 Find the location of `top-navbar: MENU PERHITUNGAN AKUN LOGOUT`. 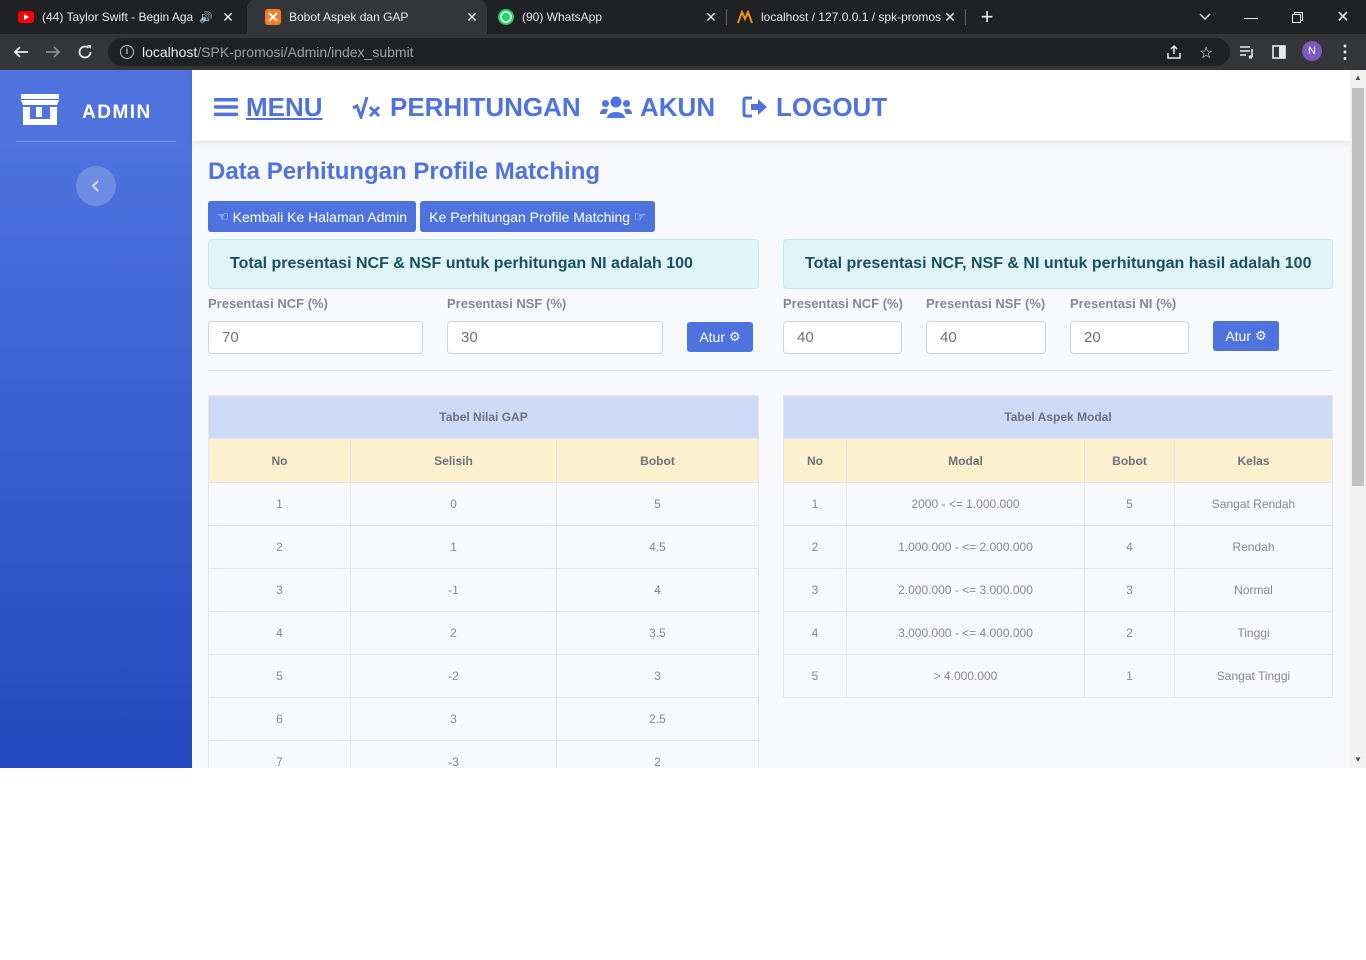

top-navbar: MENU PERHITUNGAN AKUN LOGOUT is located at coordinates (771, 105).